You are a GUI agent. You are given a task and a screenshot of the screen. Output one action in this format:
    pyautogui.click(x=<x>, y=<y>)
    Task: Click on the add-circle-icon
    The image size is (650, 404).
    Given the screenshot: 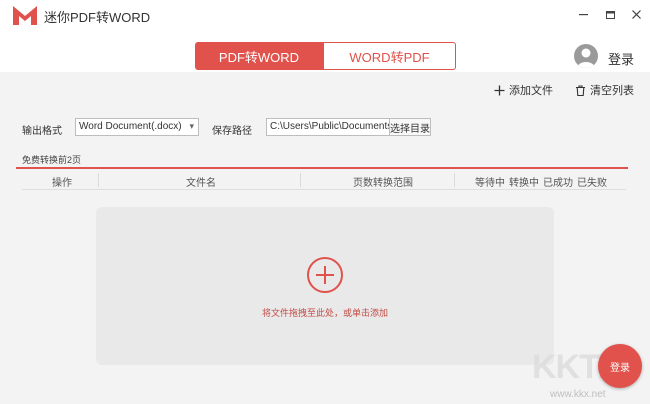 What is the action you would take?
    pyautogui.click(x=325, y=275)
    